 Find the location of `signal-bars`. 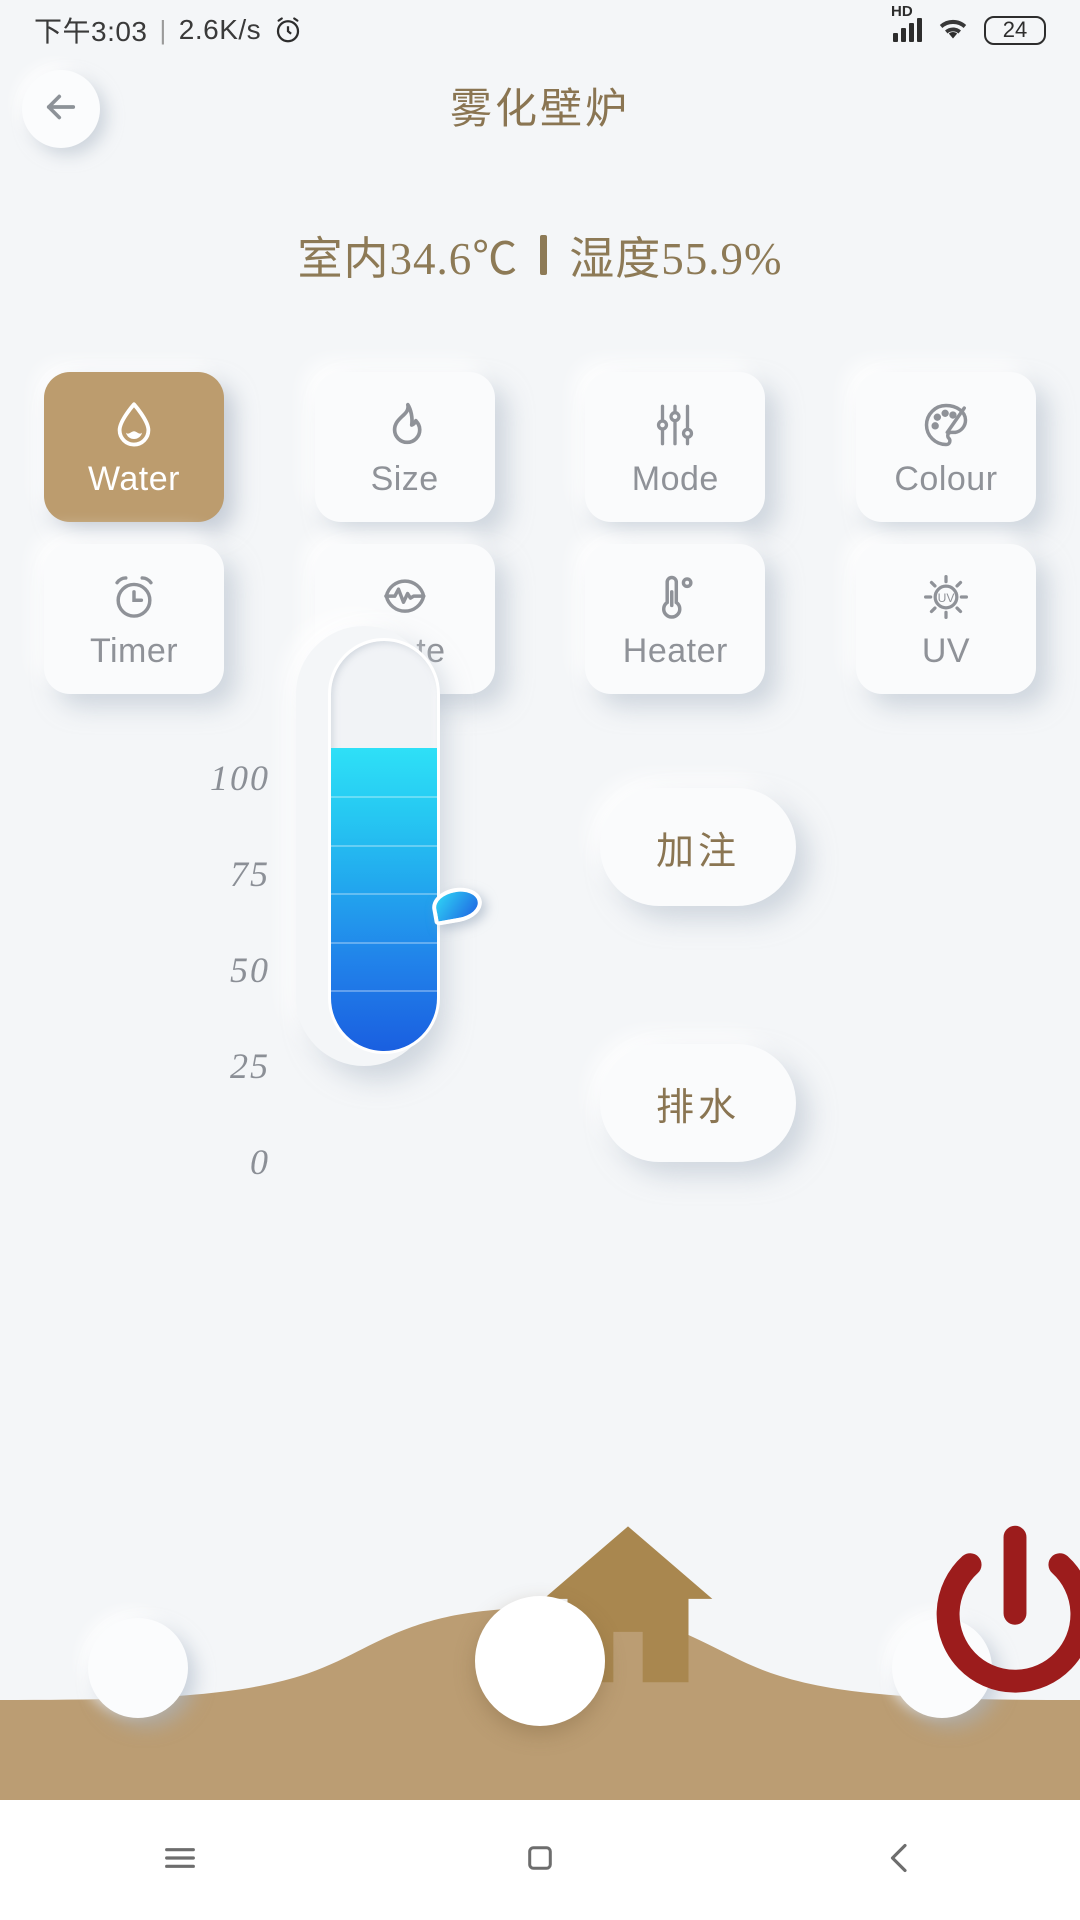

signal-bars is located at coordinates (907, 30).